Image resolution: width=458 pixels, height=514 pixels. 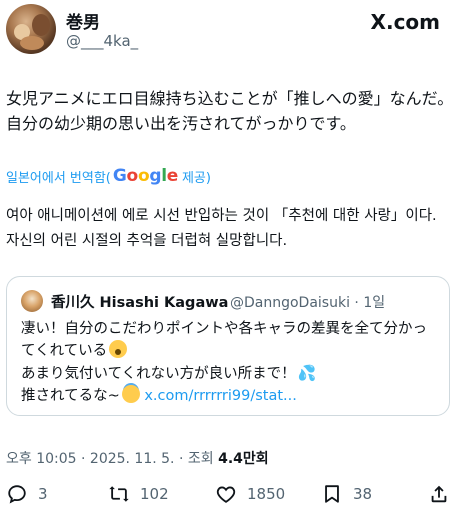 What do you see at coordinates (243, 459) in the screenshot?
I see `view-count: 4.4만회` at bounding box center [243, 459].